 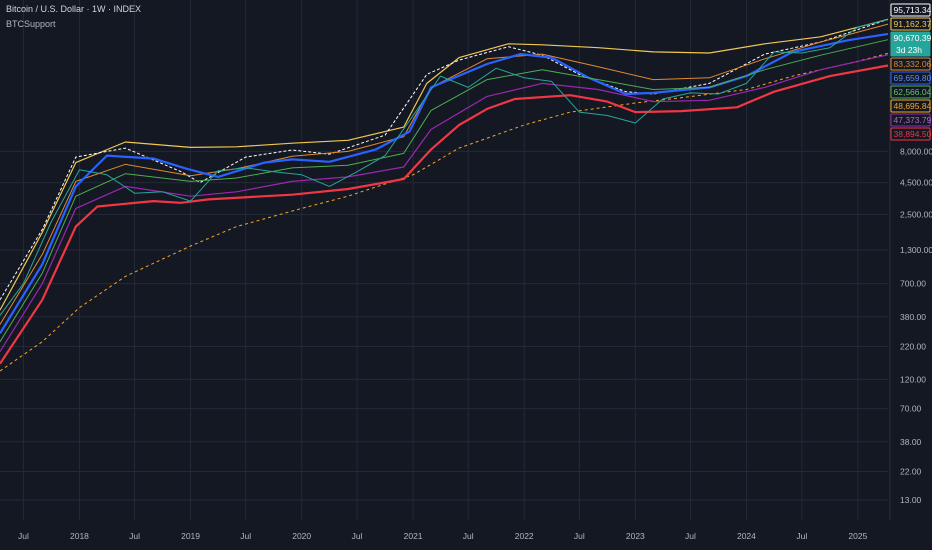 I want to click on price-tag-3: 83,332.06, so click(x=911, y=64).